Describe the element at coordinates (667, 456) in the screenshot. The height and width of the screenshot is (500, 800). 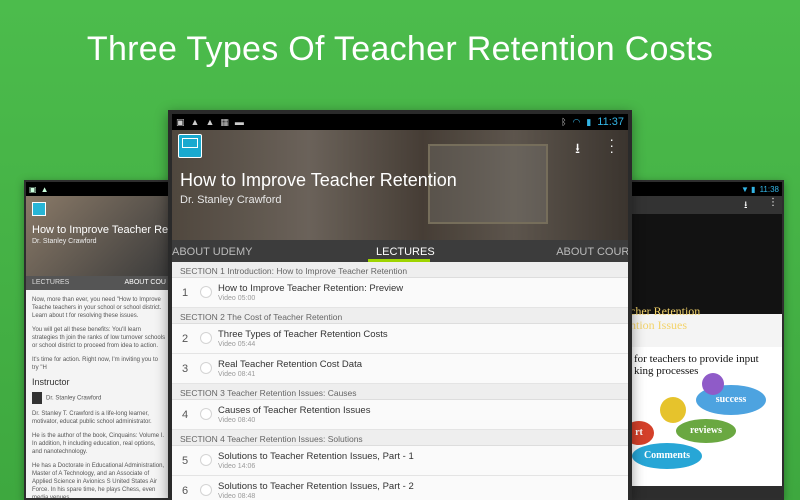
I see `gear-comments: Comments` at that location.